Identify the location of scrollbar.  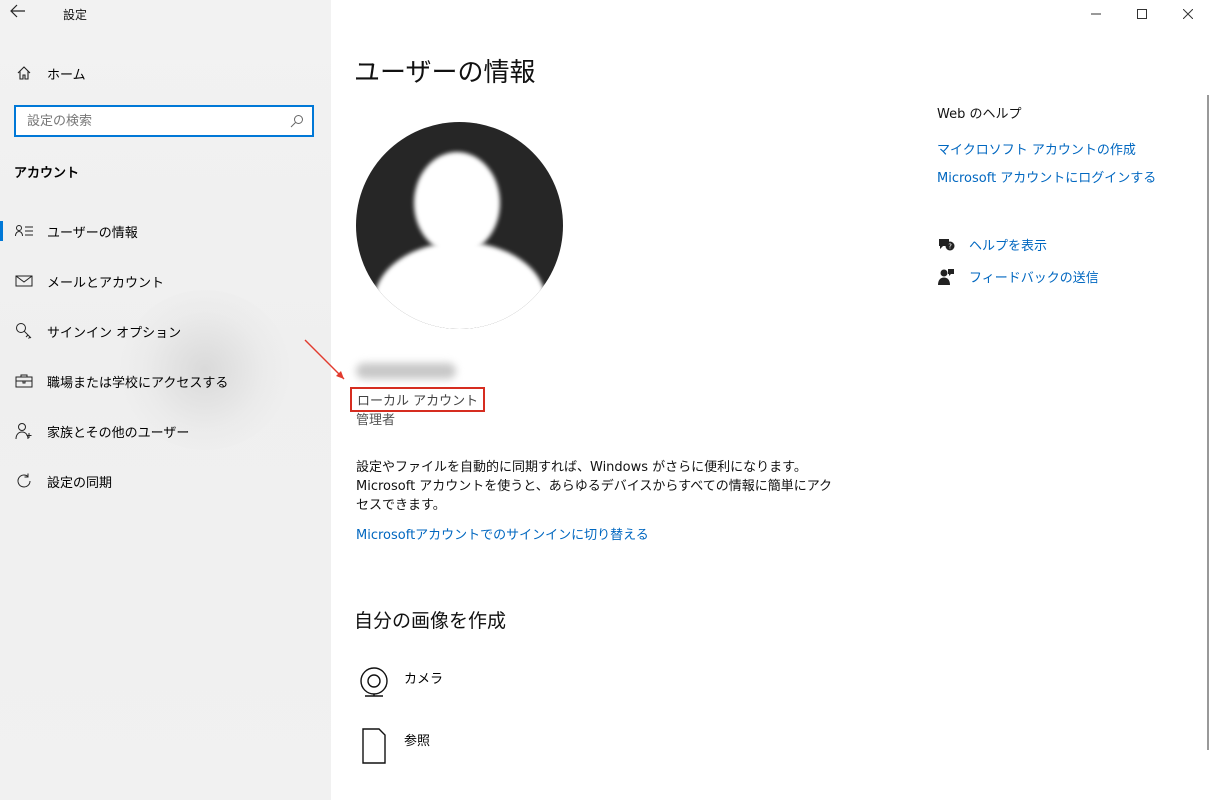
(1208, 422).